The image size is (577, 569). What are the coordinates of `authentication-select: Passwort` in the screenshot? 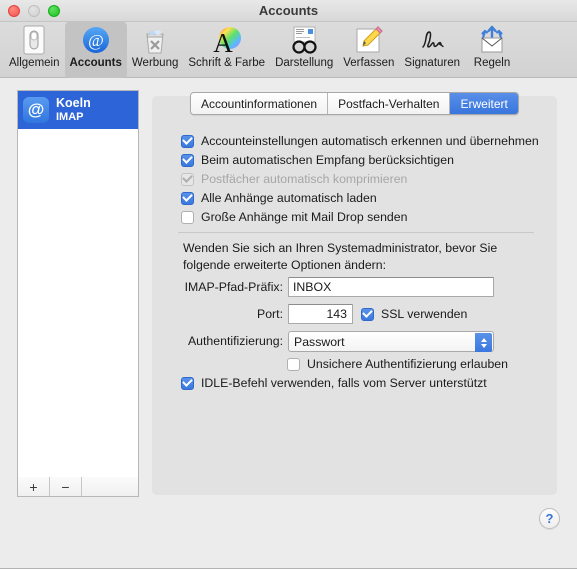 It's located at (391, 341).